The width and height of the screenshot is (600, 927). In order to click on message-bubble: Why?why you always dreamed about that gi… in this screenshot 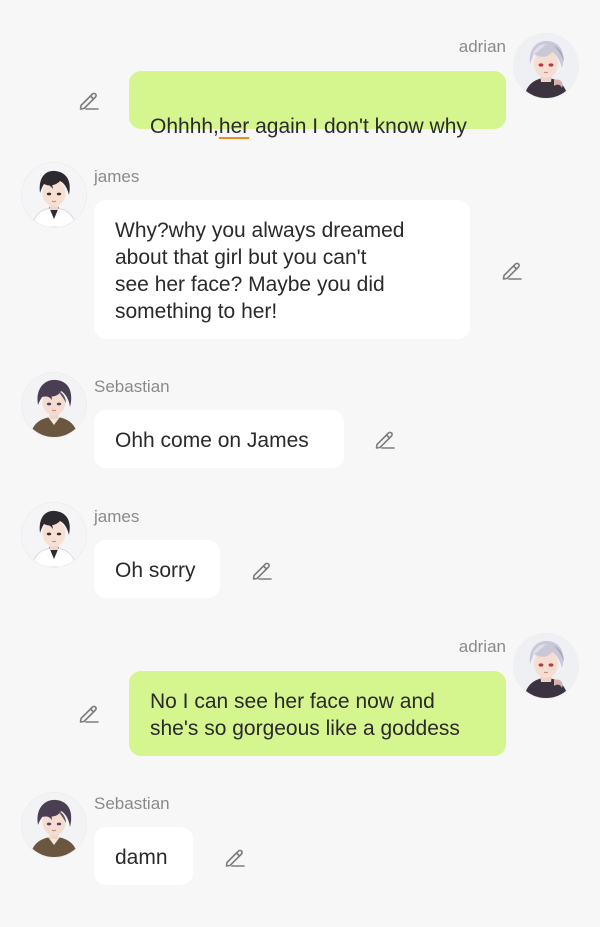, I will do `click(282, 269)`.